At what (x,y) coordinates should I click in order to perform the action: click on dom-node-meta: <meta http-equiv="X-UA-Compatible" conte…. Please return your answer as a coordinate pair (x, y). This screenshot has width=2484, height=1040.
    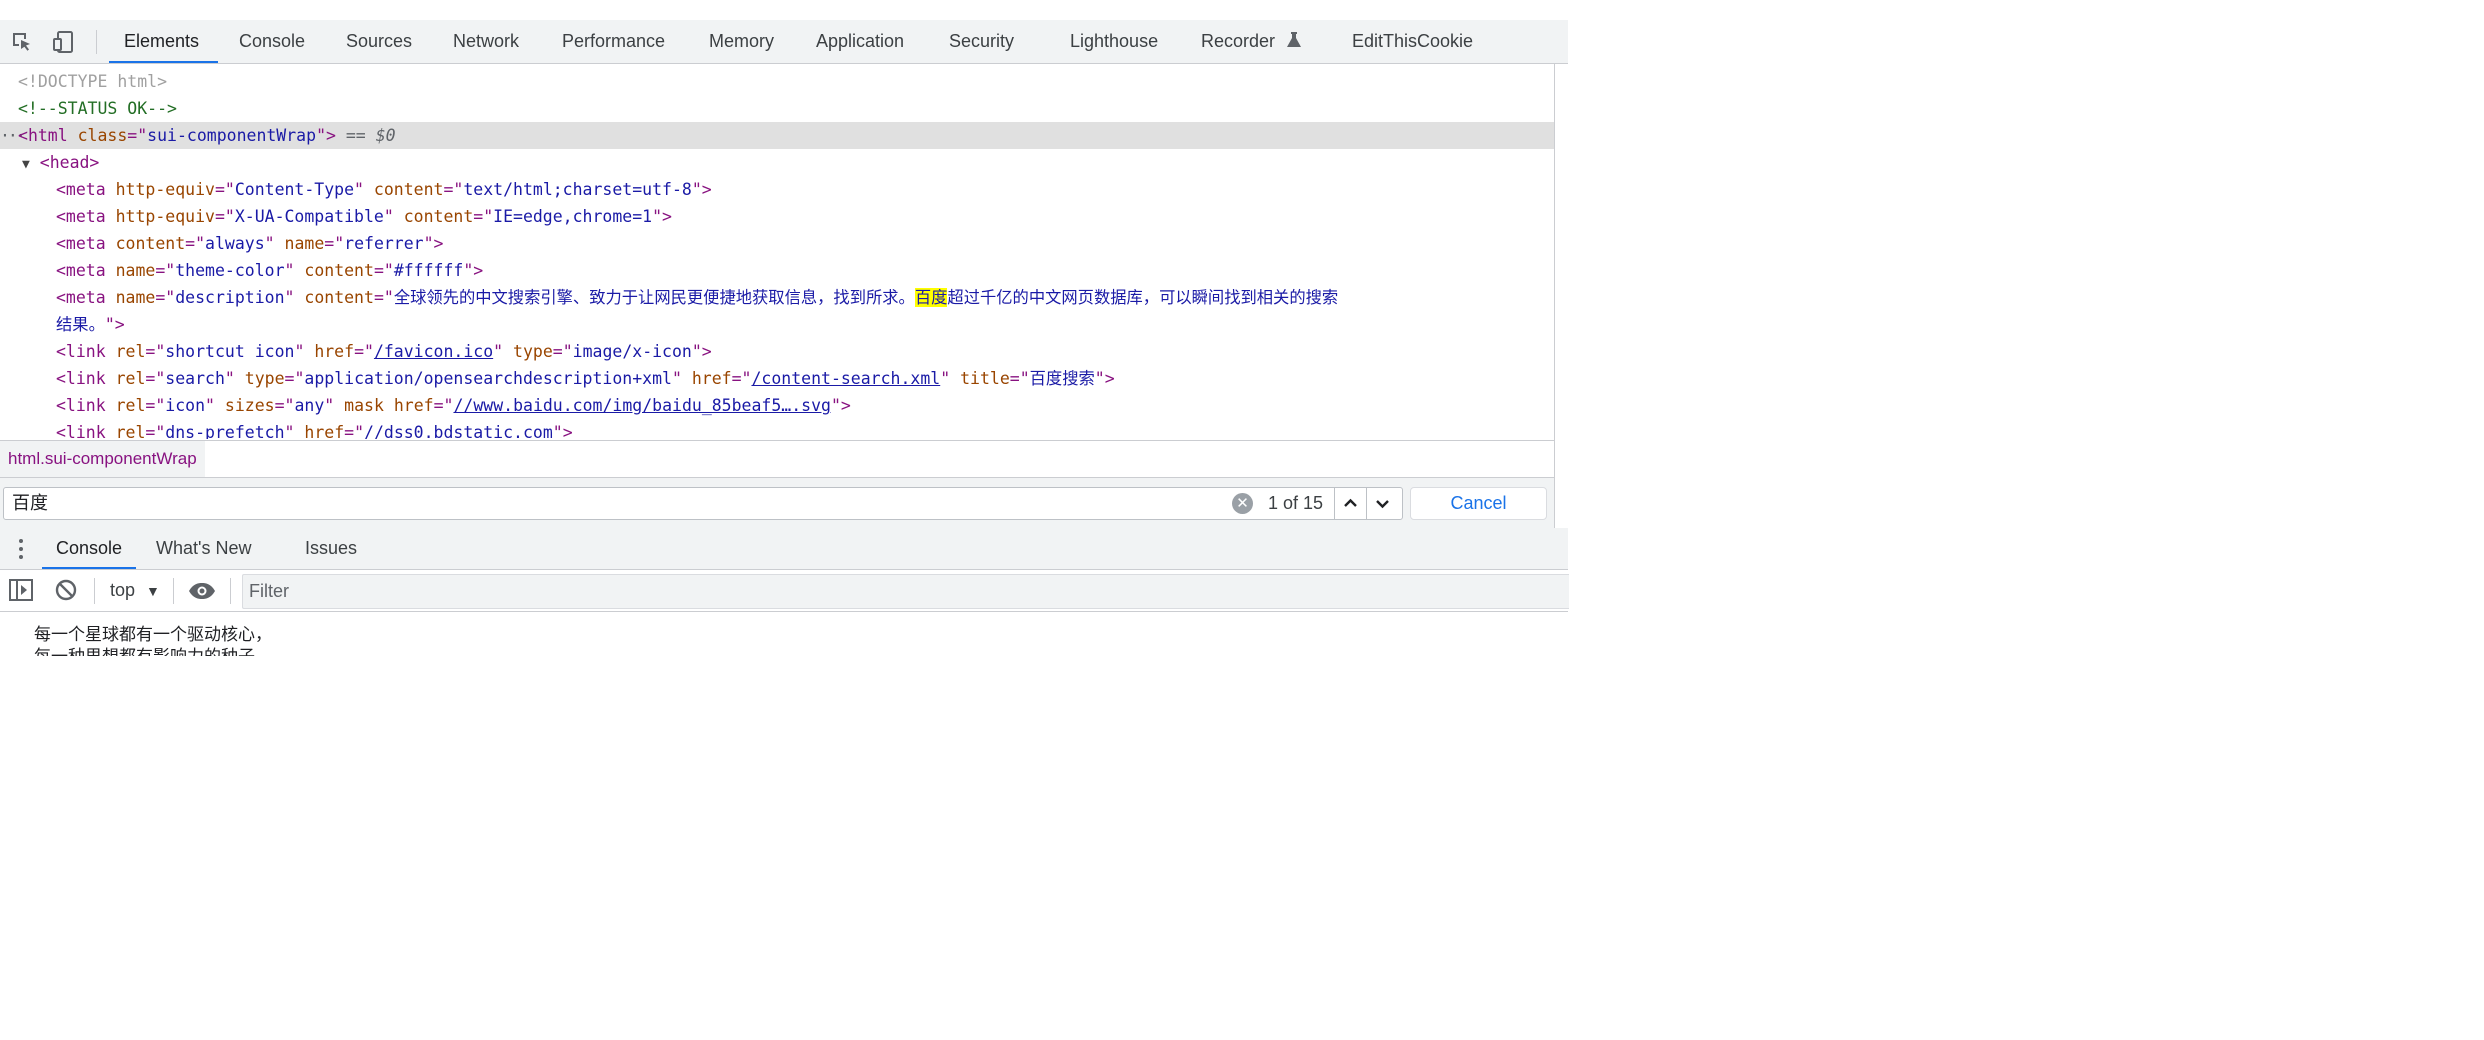
    Looking at the image, I should click on (364, 216).